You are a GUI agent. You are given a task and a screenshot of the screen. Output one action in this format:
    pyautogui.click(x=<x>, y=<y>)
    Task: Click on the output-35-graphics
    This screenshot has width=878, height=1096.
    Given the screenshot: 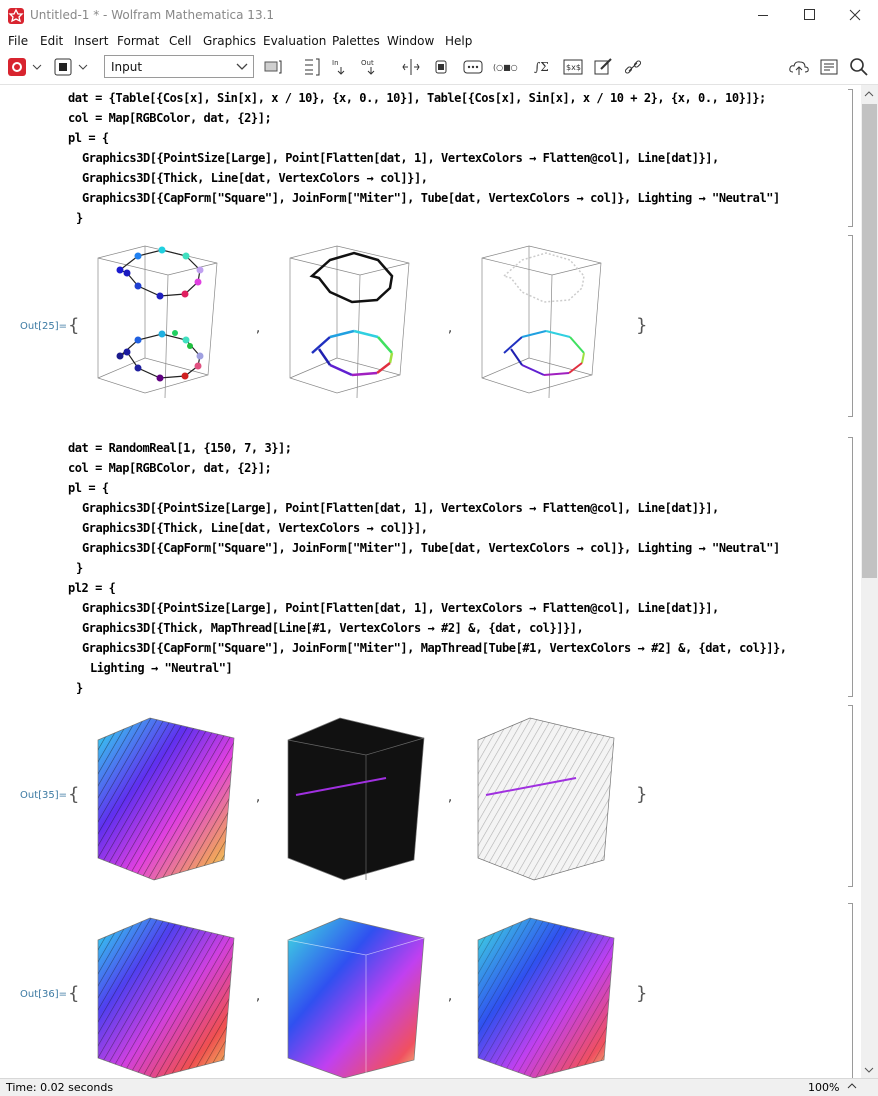 What is the action you would take?
    pyautogui.click(x=356, y=799)
    